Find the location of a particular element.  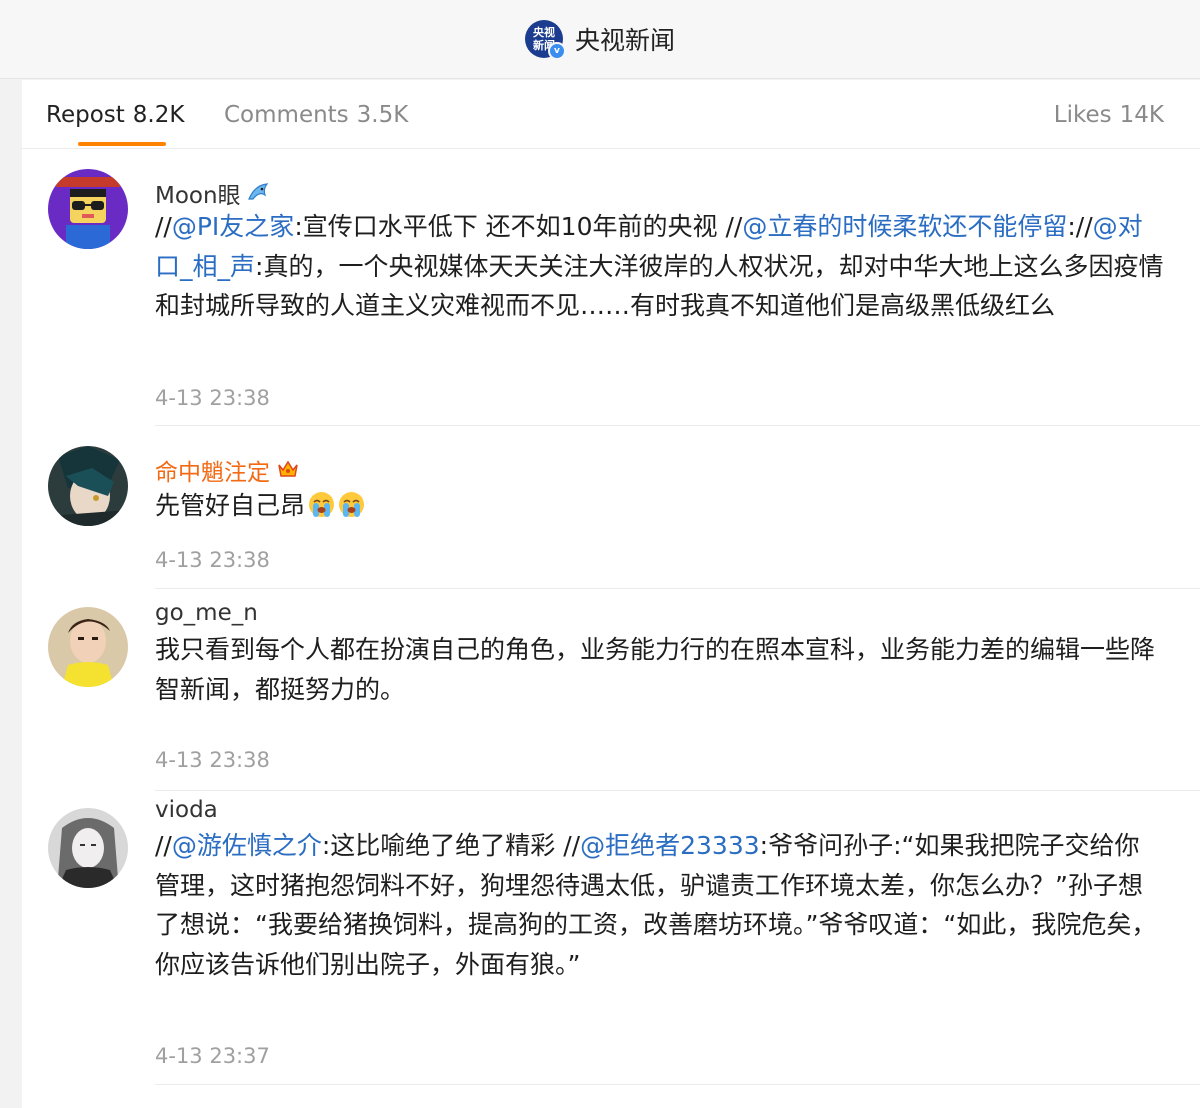

timestamp: 4-13 23:37 is located at coordinates (212, 1056).